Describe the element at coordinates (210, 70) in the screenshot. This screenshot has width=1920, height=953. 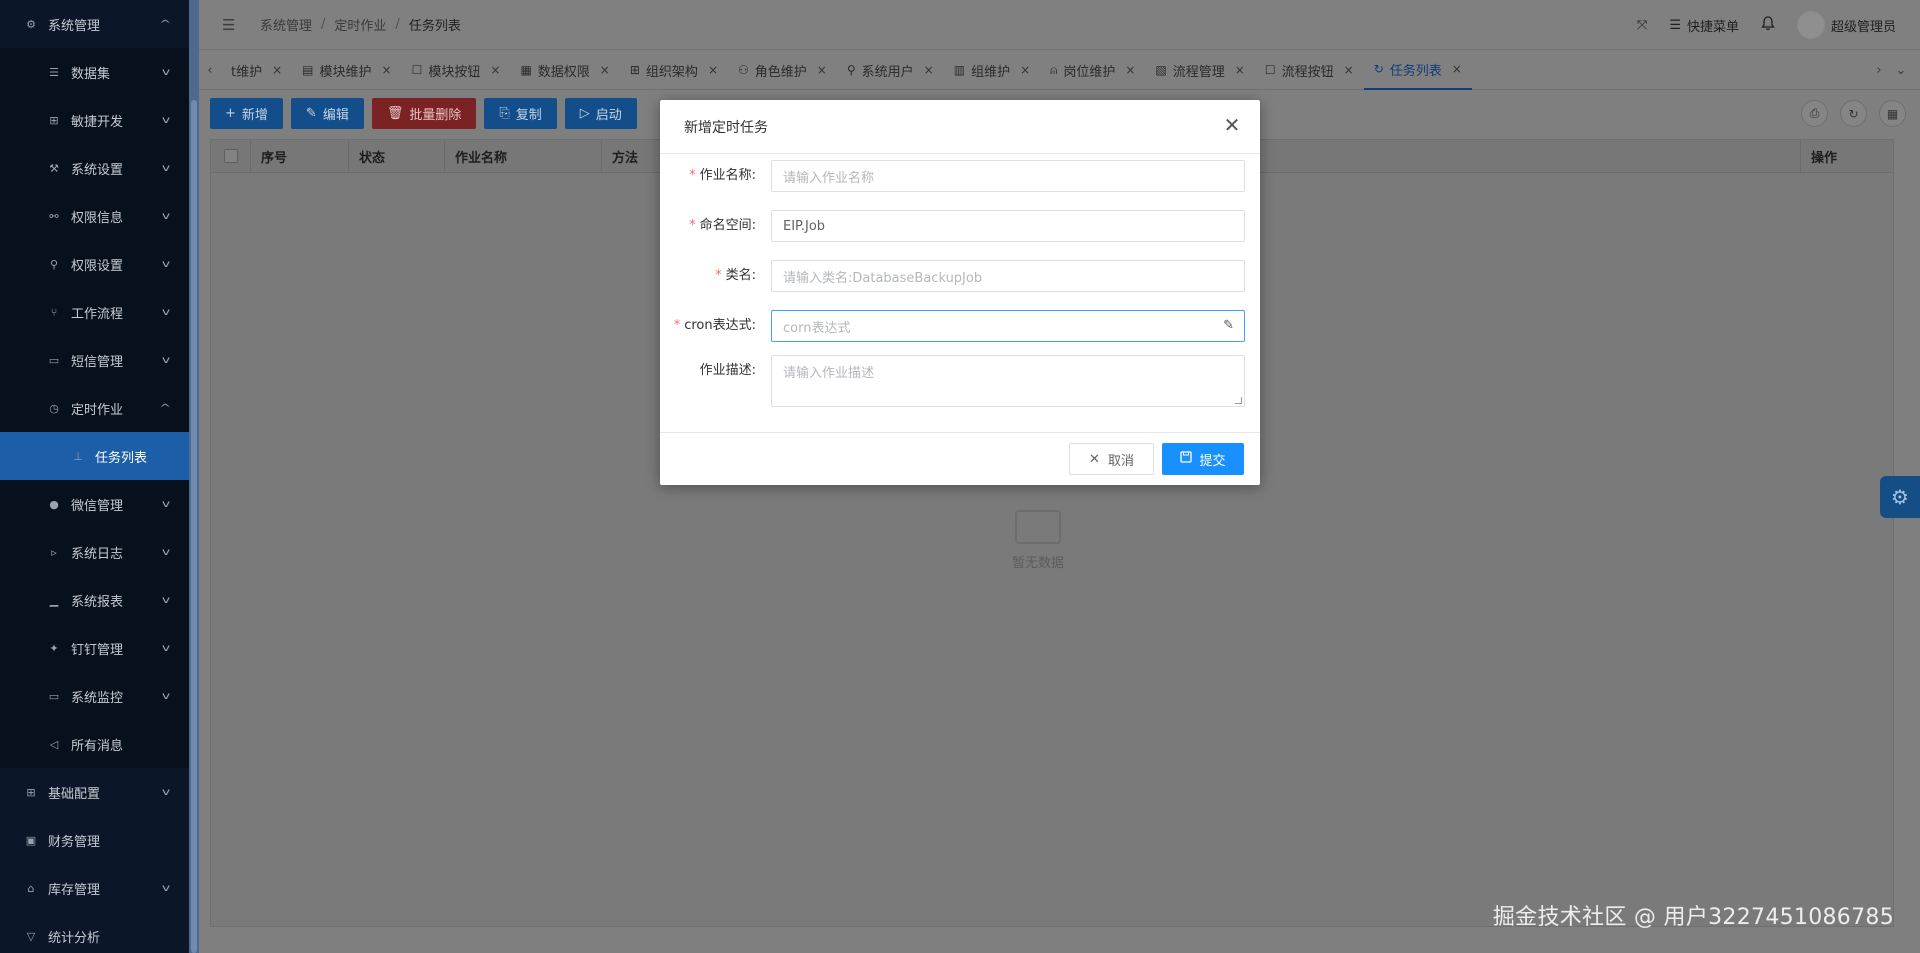
I see `tab-scroll-left-icon: ‹` at that location.